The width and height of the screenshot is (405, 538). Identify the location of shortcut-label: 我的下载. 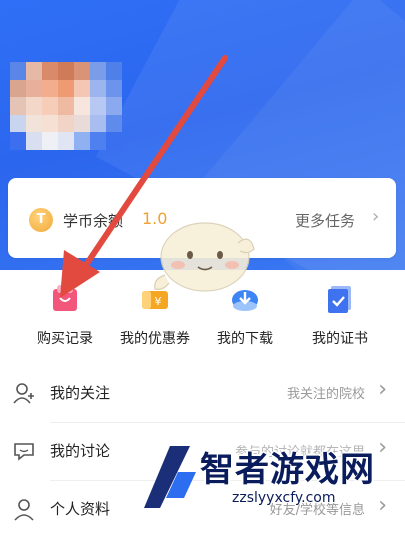
(245, 339).